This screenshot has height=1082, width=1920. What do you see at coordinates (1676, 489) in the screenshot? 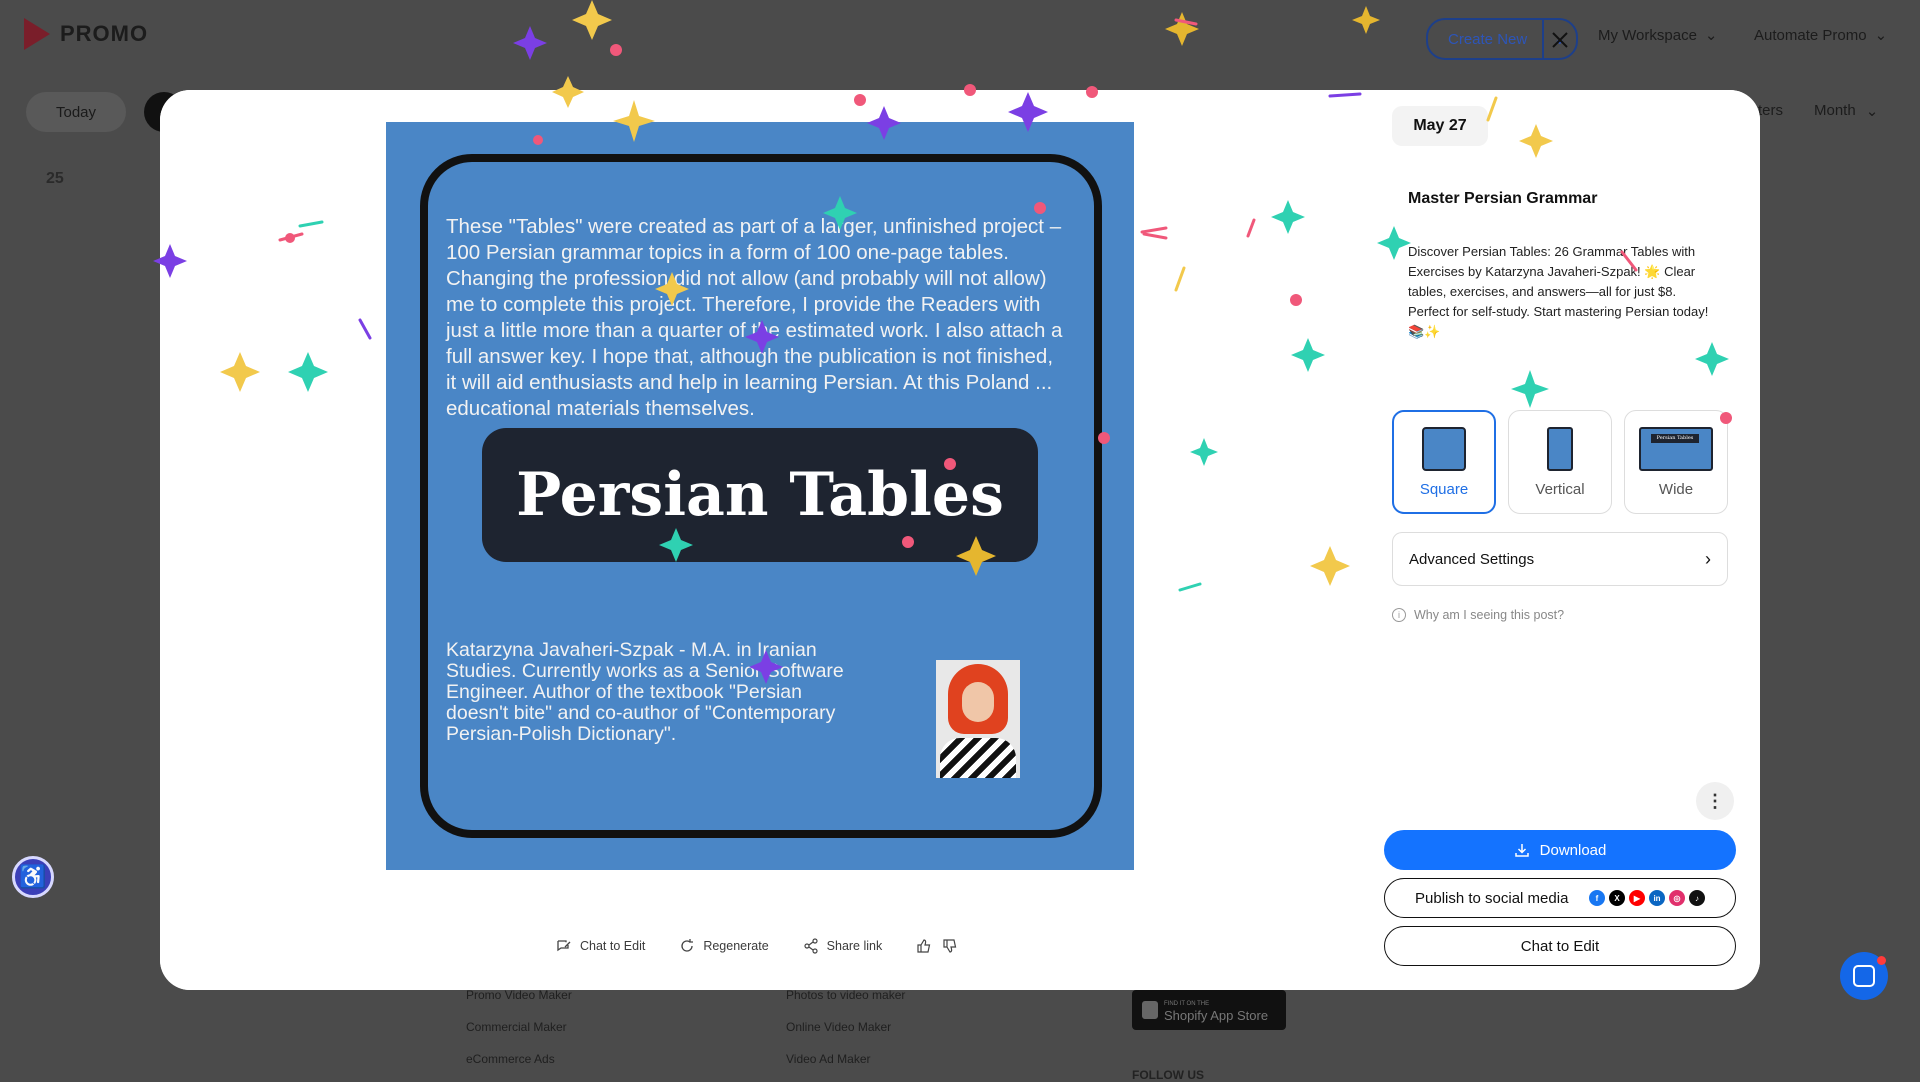
I see `format-label: Wide` at bounding box center [1676, 489].